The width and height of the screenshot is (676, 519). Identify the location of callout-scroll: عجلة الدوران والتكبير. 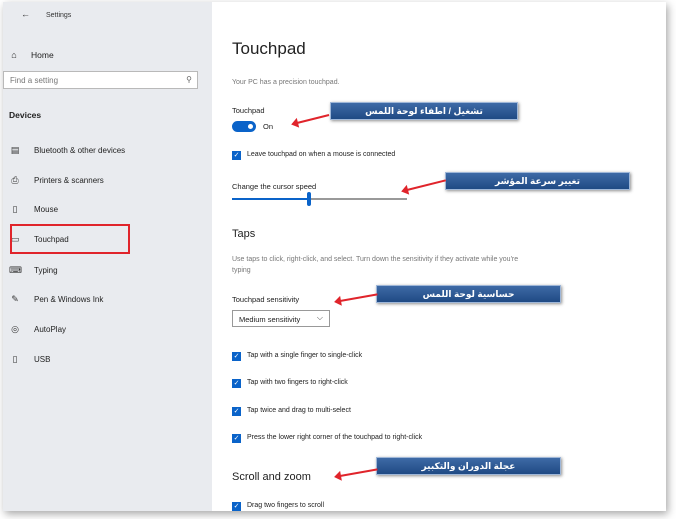
(468, 466).